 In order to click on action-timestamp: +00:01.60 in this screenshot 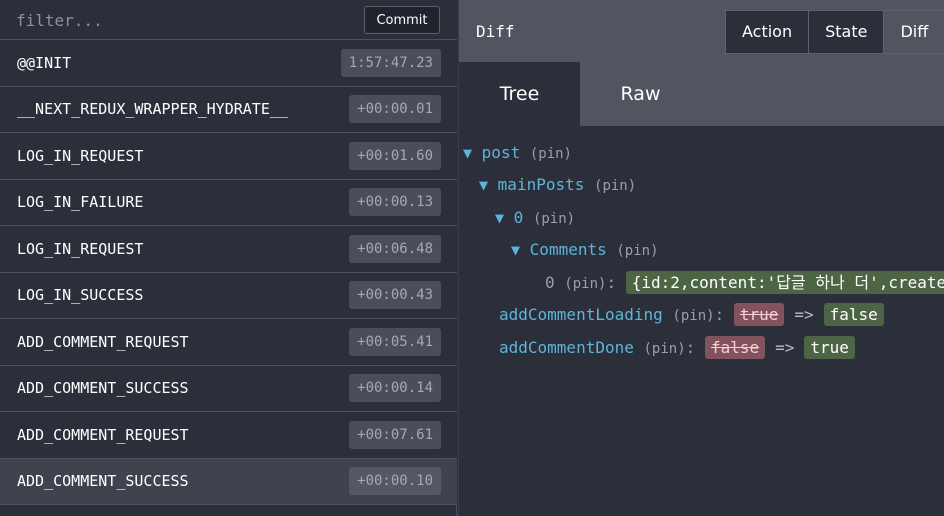, I will do `click(395, 155)`.